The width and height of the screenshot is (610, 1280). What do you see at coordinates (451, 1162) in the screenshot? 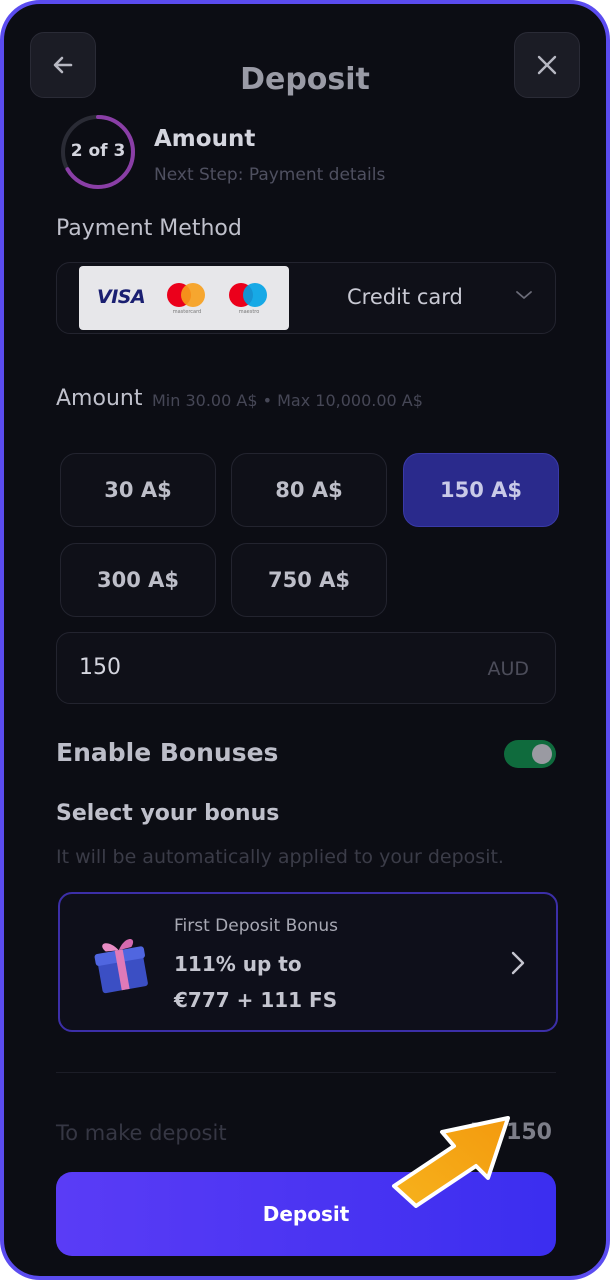
I see `pointer-arrow-icon` at bounding box center [451, 1162].